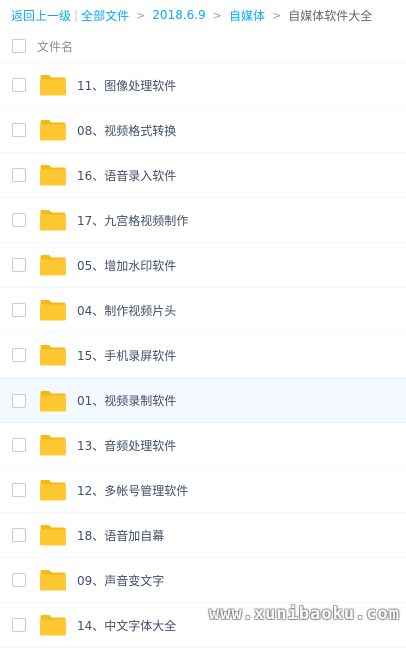 Image resolution: width=406 pixels, height=648 pixels. What do you see at coordinates (203, 220) in the screenshot?
I see `file-row: 17、九宫格视频制作` at bounding box center [203, 220].